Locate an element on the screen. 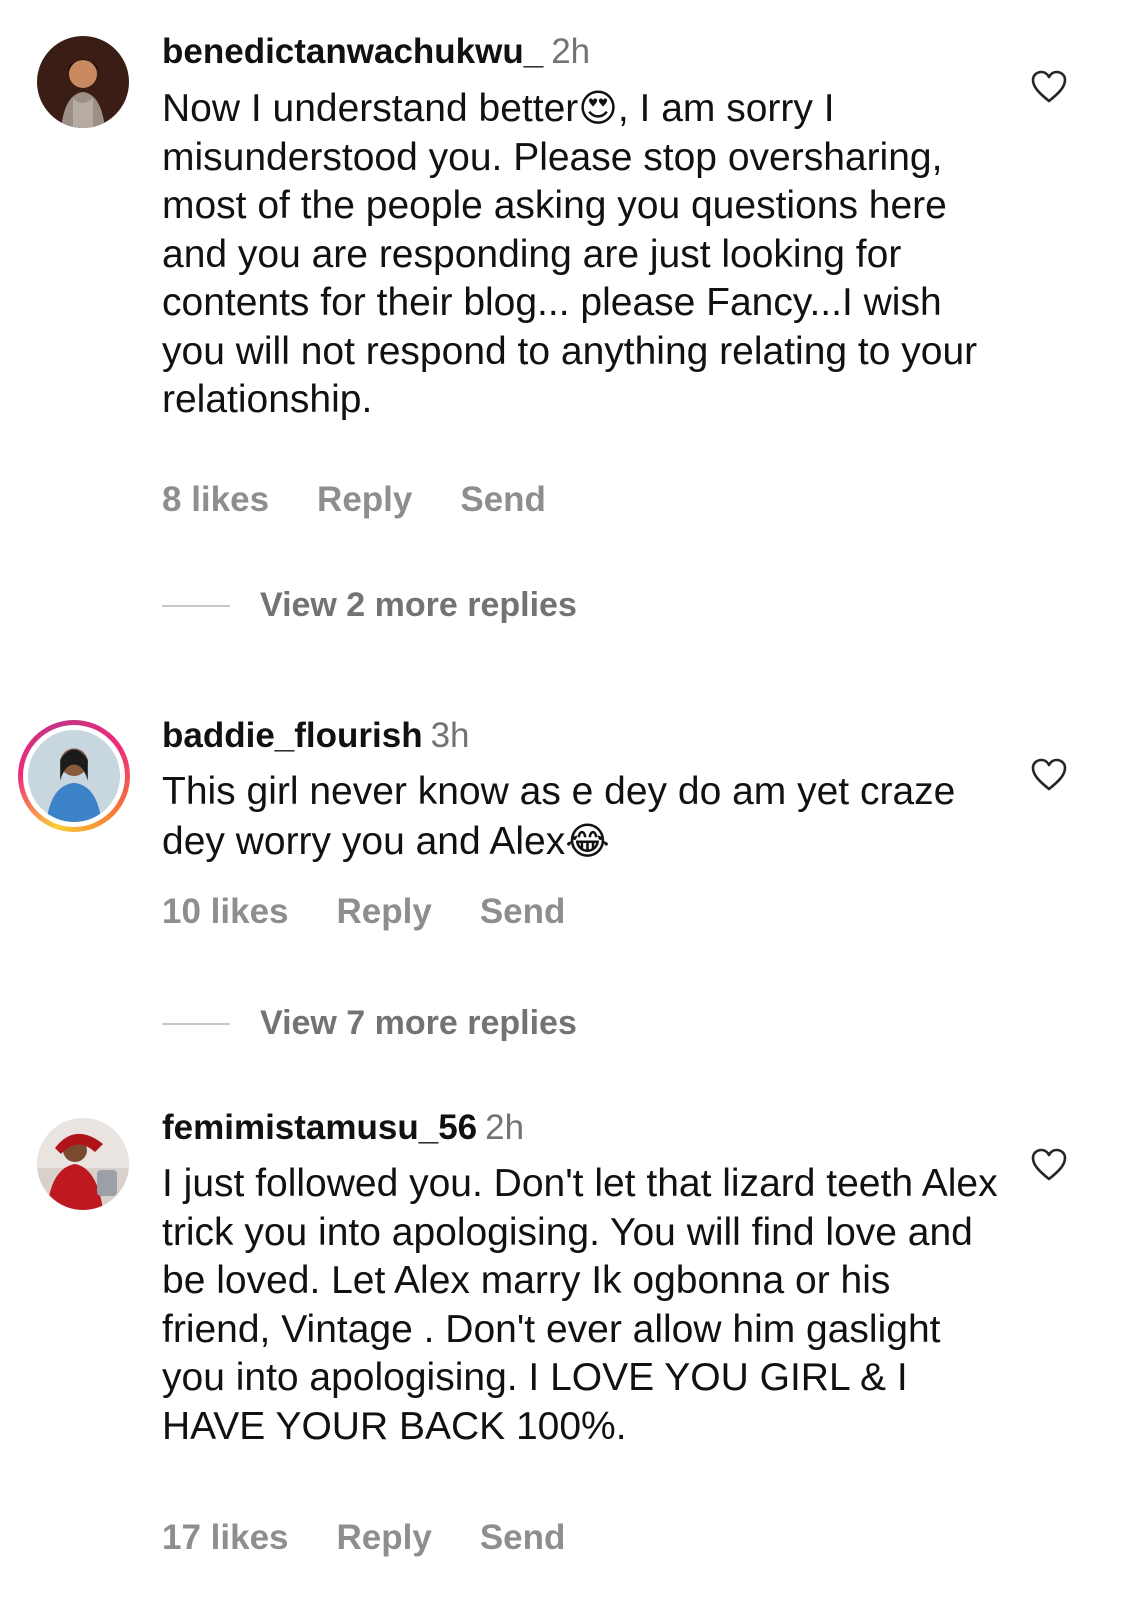  username: baddie_flourish is located at coordinates (292, 735).